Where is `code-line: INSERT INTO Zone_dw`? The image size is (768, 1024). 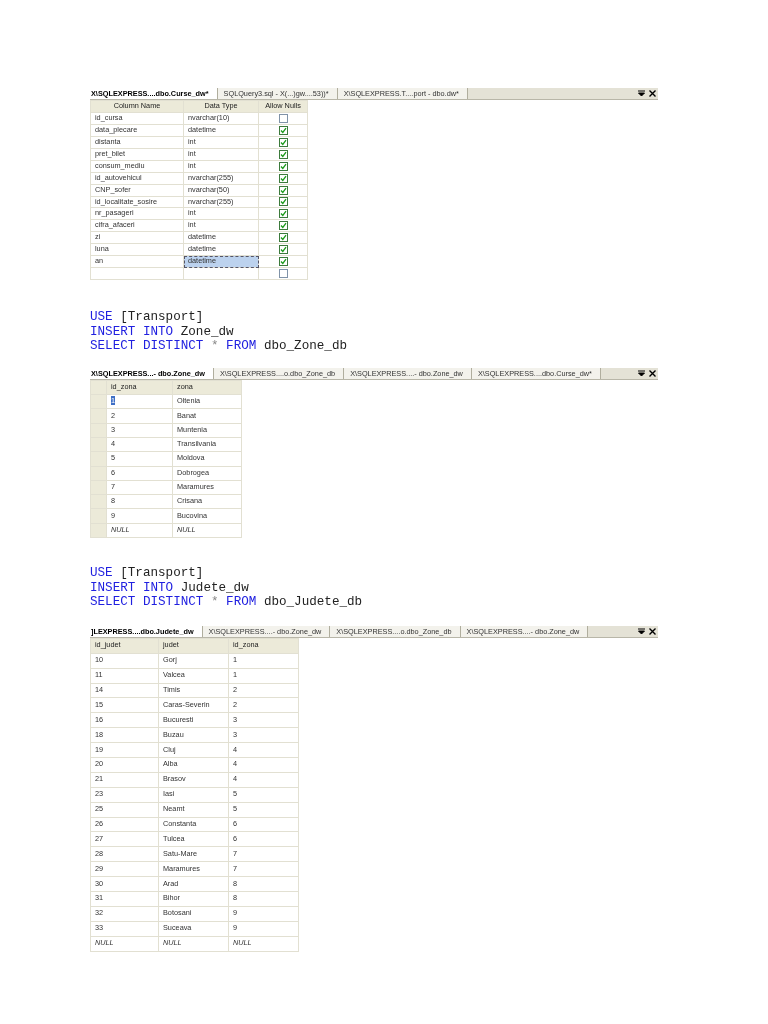 code-line: INSERT INTO Zone_dw is located at coordinates (162, 332).